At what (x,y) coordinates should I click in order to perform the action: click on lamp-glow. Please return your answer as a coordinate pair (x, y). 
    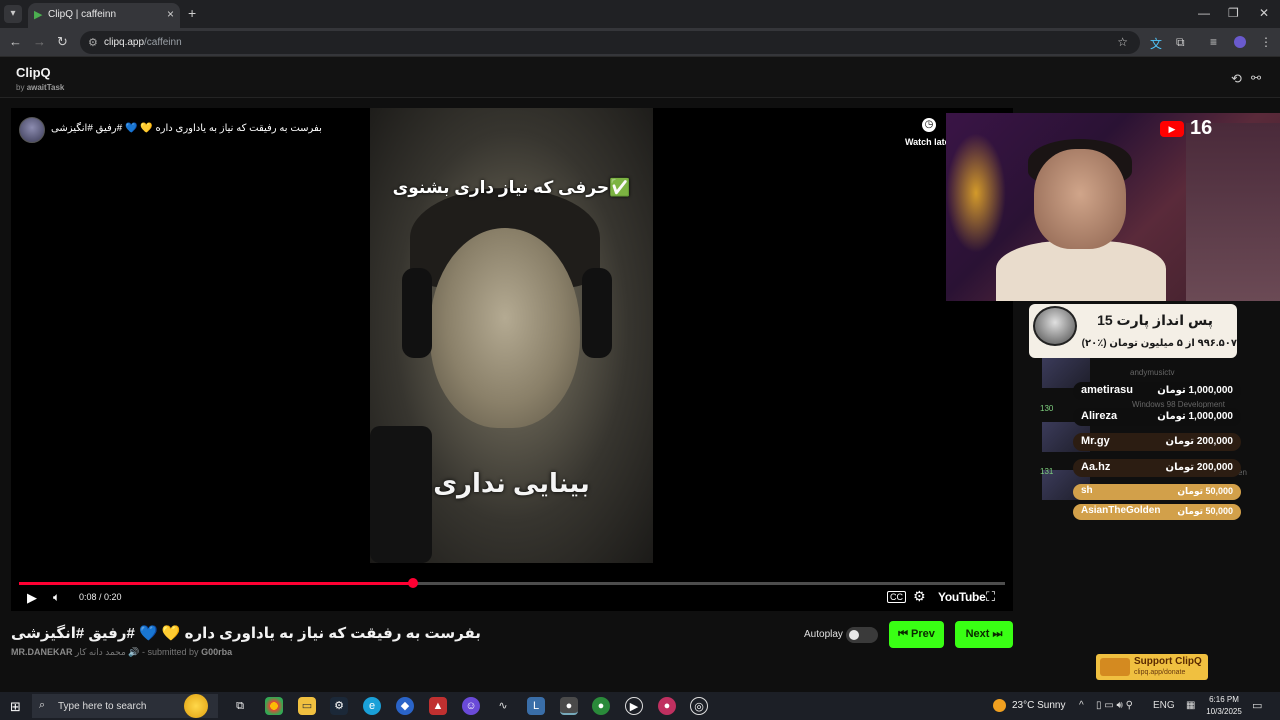
    Looking at the image, I should click on (976, 193).